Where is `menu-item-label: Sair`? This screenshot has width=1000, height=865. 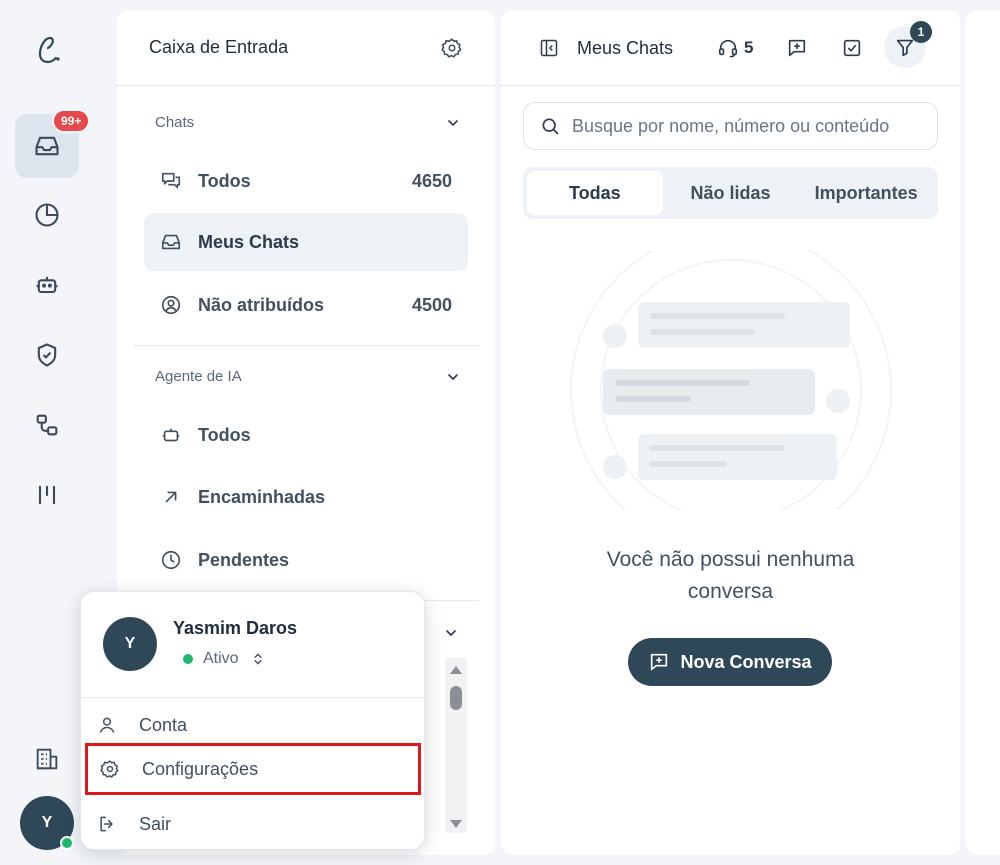
menu-item-label: Sair is located at coordinates (155, 823).